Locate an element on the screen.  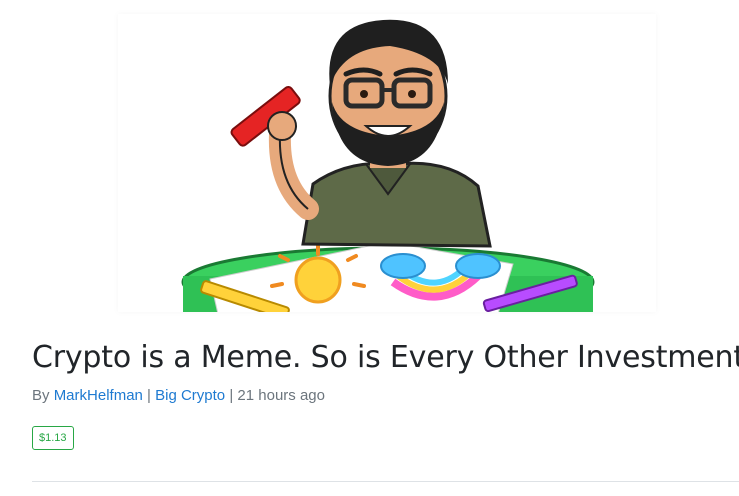
community-link: Big Crypto is located at coordinates (190, 395).